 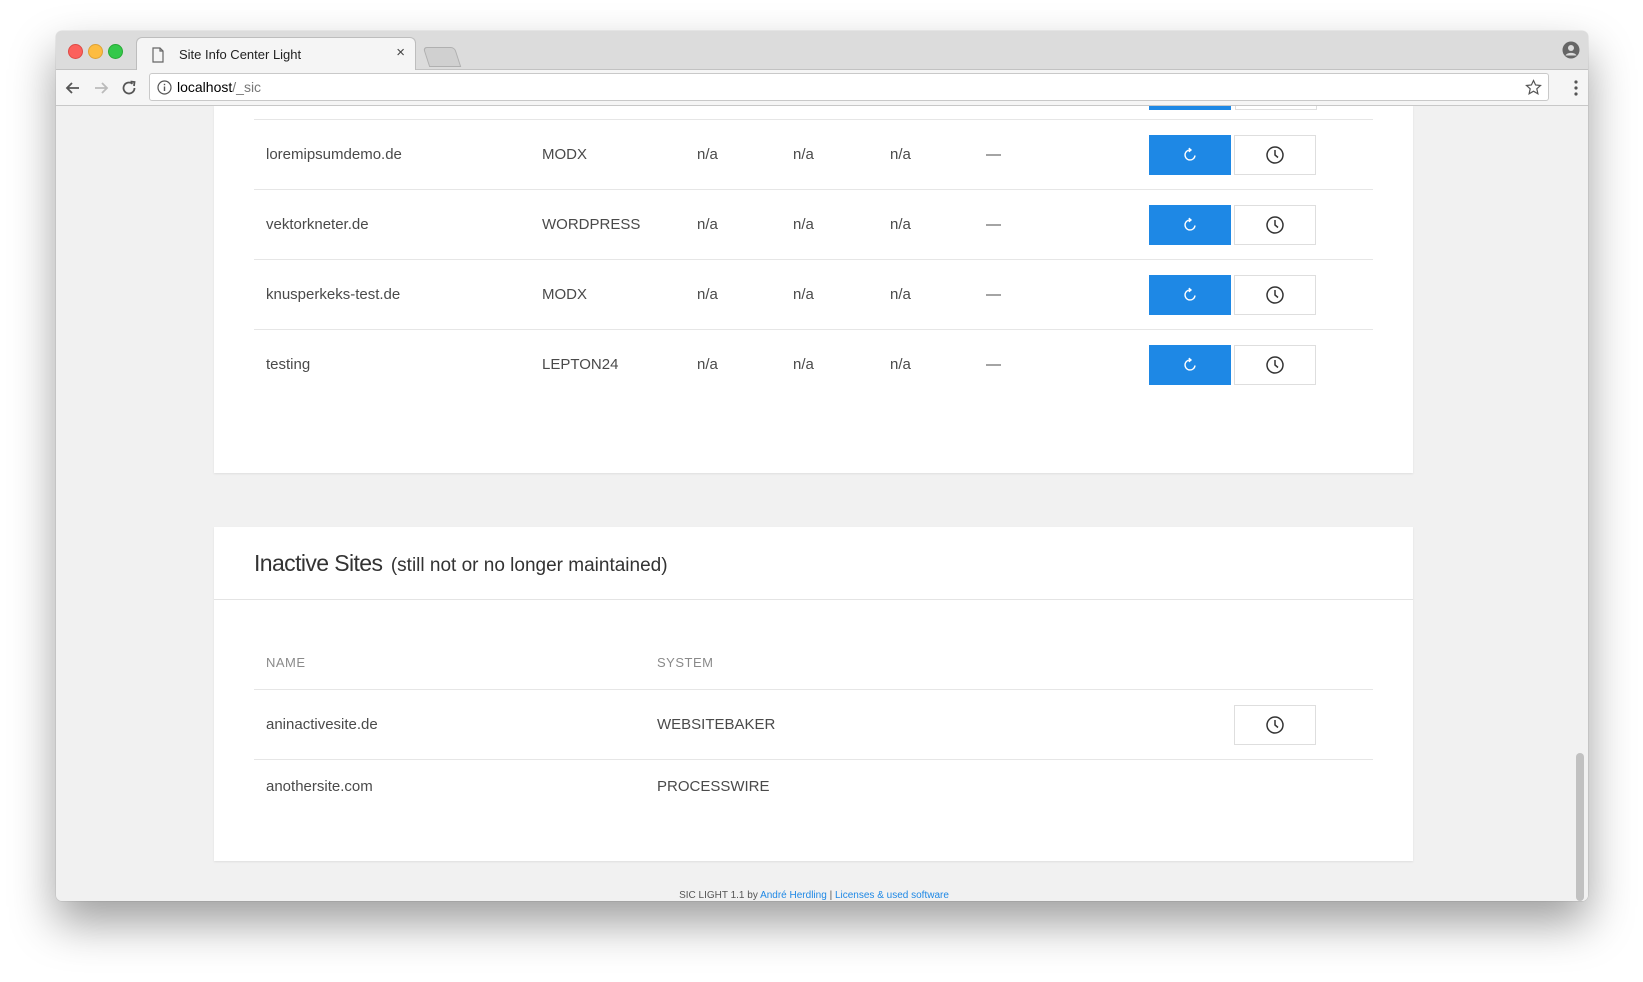 I want to click on scrollbar-thumb, so click(x=1580, y=827).